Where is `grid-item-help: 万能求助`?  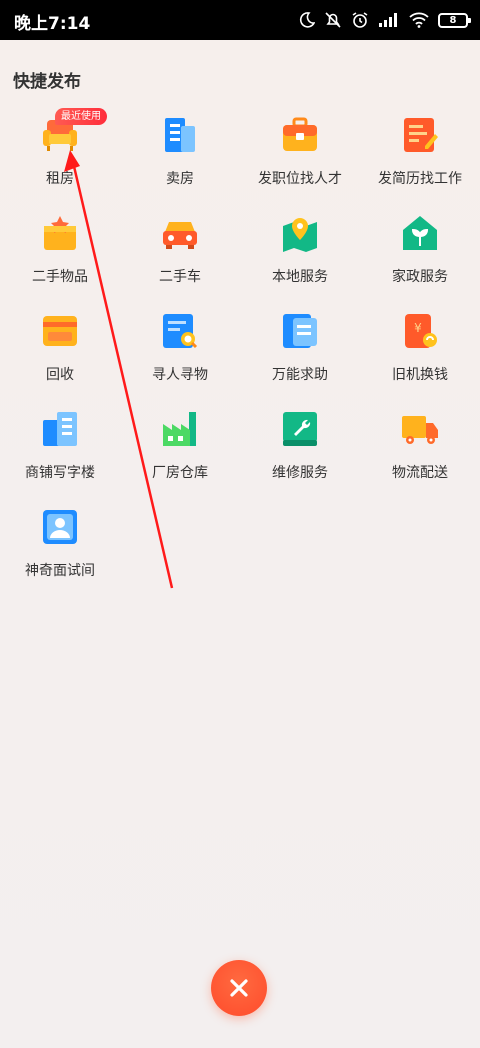 grid-item-help: 万能求助 is located at coordinates (300, 350).